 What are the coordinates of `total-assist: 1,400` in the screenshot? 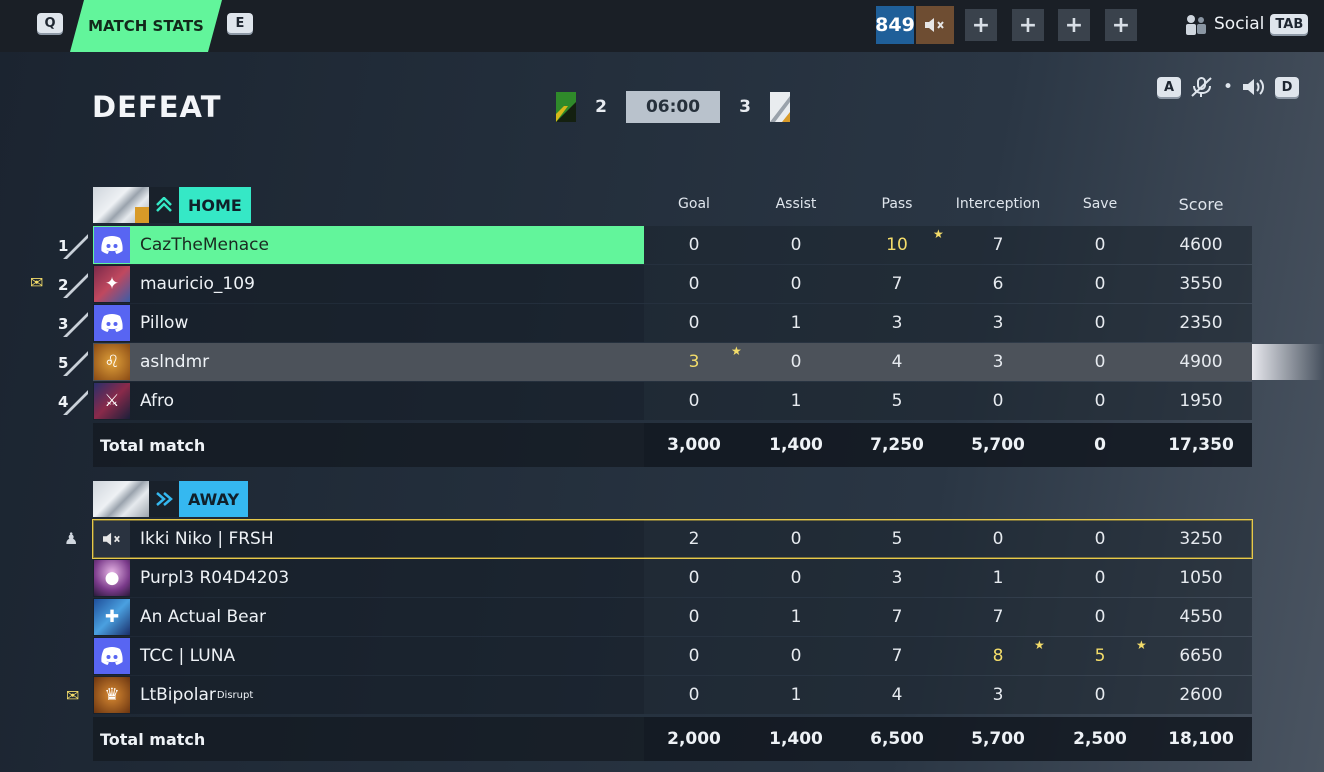 It's located at (796, 739).